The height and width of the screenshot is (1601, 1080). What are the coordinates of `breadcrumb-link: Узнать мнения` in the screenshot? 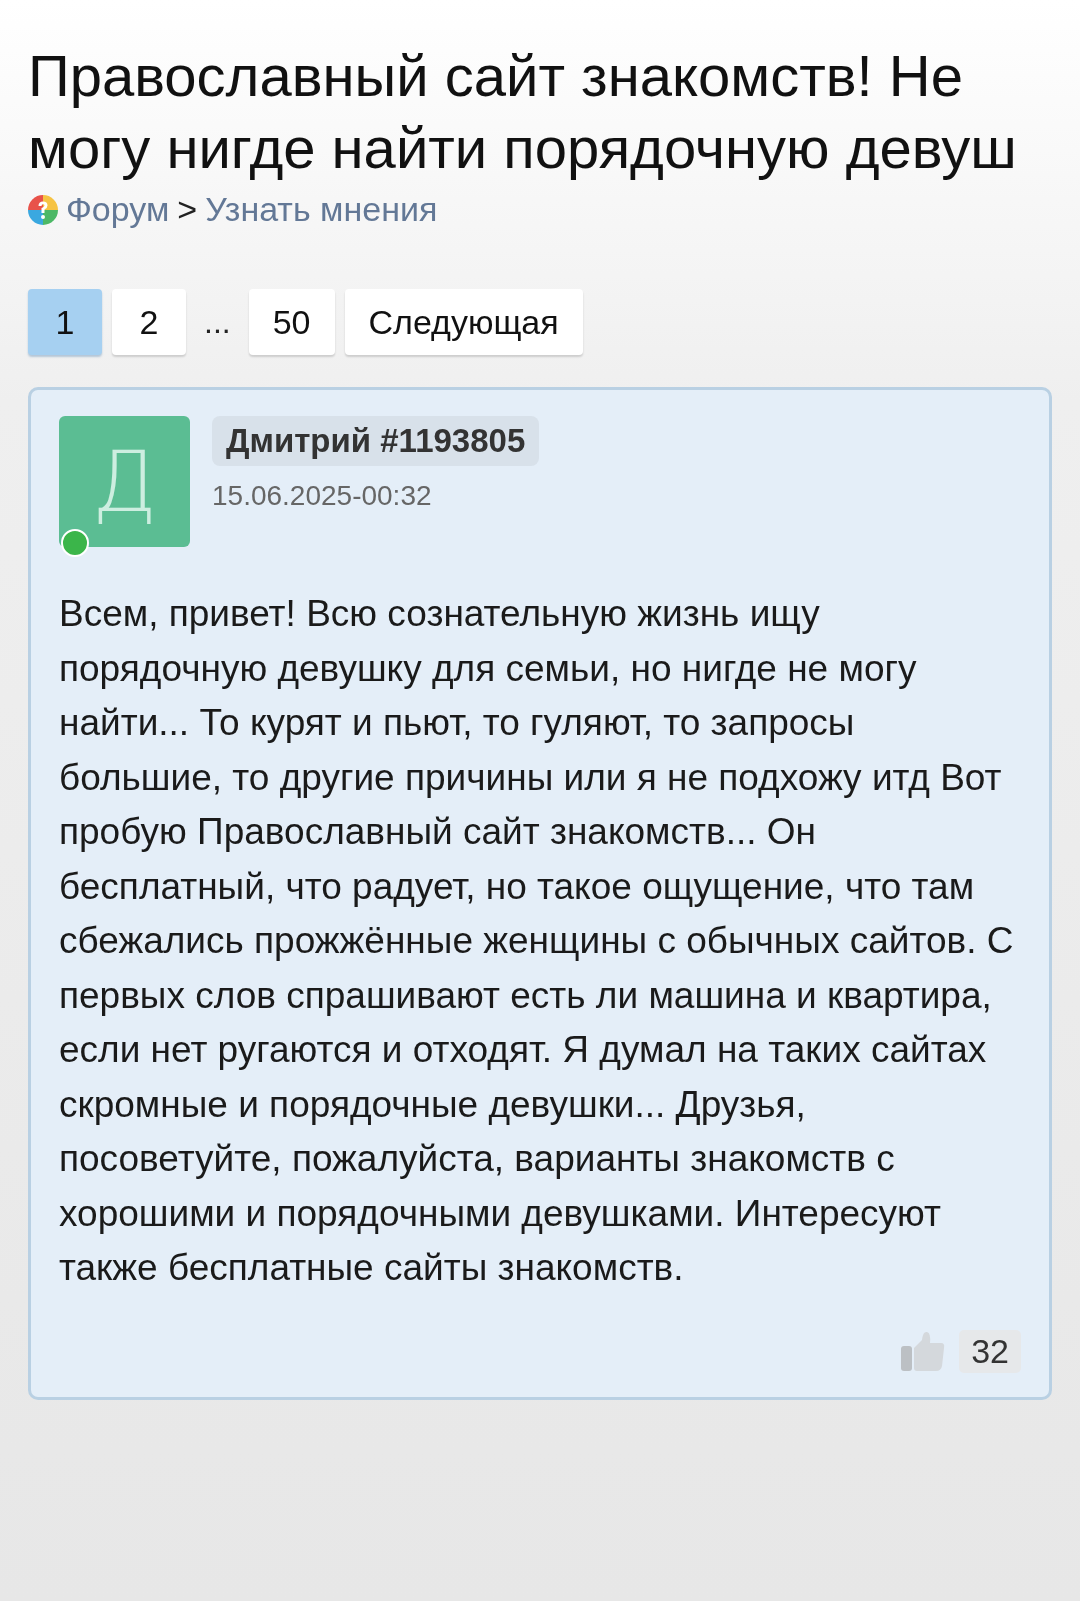 It's located at (321, 209).